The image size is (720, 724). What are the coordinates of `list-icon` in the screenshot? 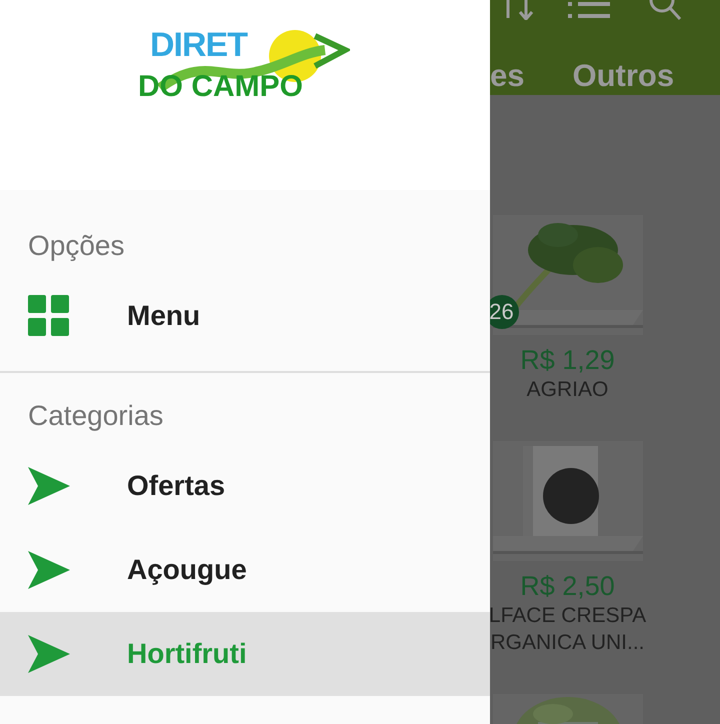 It's located at (589, 10).